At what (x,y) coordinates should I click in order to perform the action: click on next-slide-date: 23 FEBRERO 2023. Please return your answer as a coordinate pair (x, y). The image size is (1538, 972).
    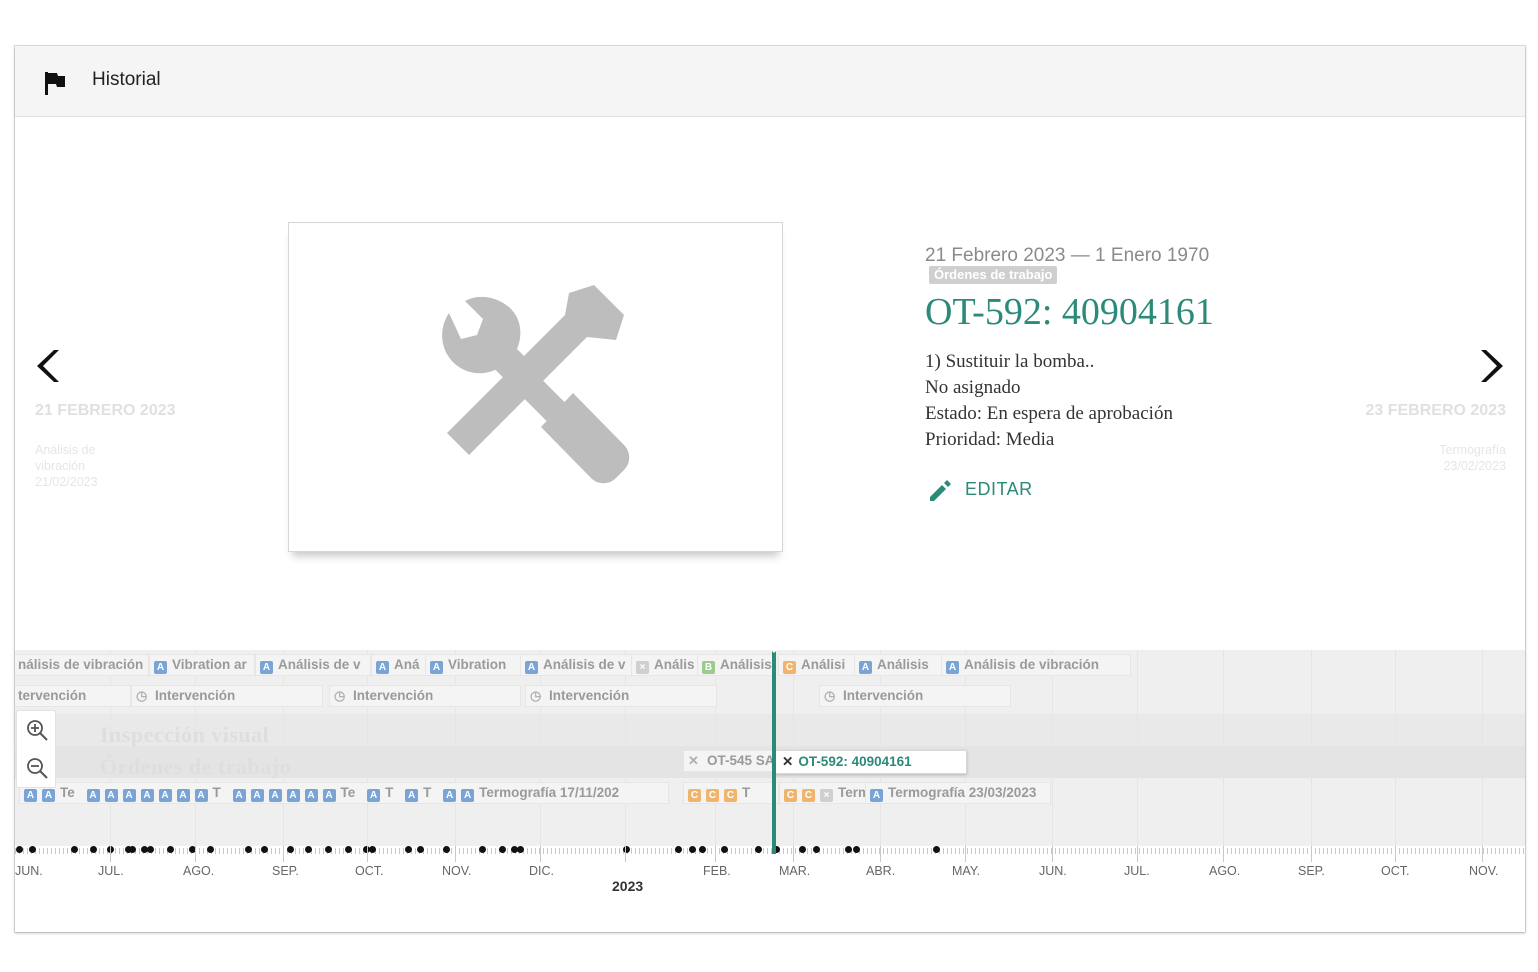
    Looking at the image, I should click on (1426, 411).